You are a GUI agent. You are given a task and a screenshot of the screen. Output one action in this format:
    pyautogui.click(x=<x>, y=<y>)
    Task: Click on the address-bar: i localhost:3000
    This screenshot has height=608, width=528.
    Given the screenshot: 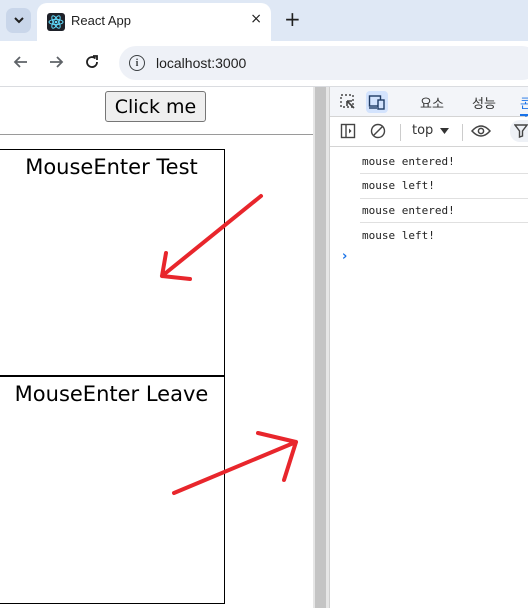 What is the action you would take?
    pyautogui.click(x=323, y=63)
    